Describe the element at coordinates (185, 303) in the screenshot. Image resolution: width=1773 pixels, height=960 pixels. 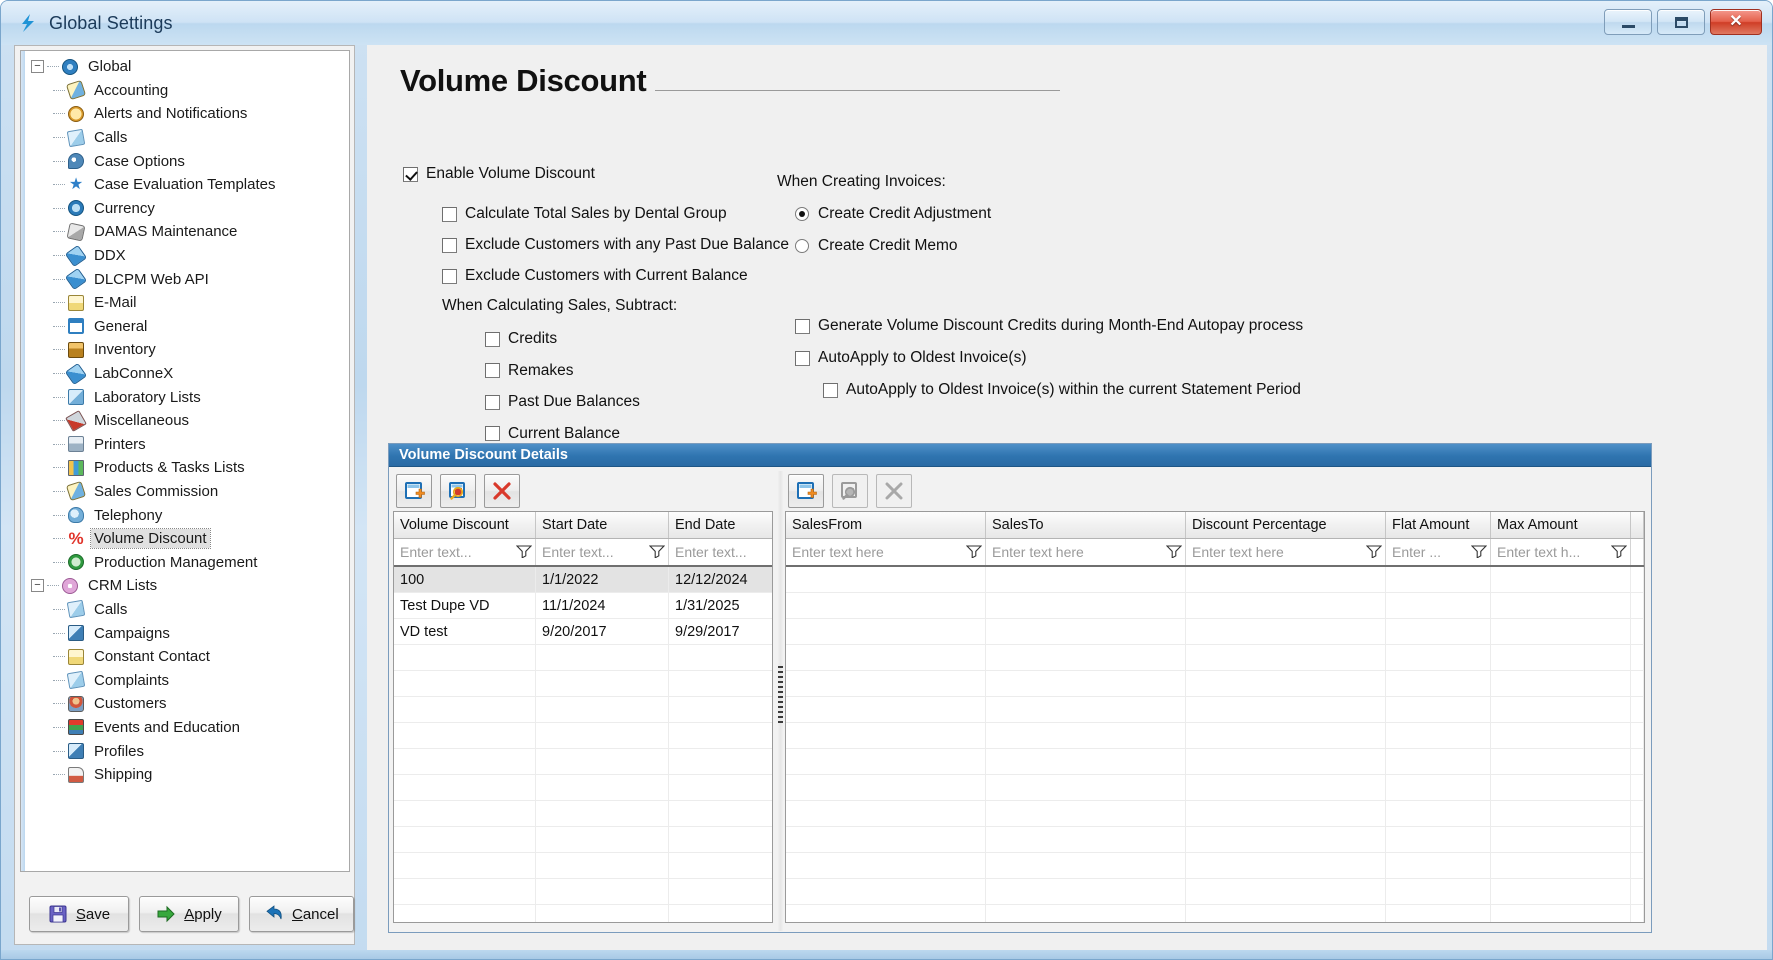
I see `sidebar-item-e-mail: E-Mail` at that location.